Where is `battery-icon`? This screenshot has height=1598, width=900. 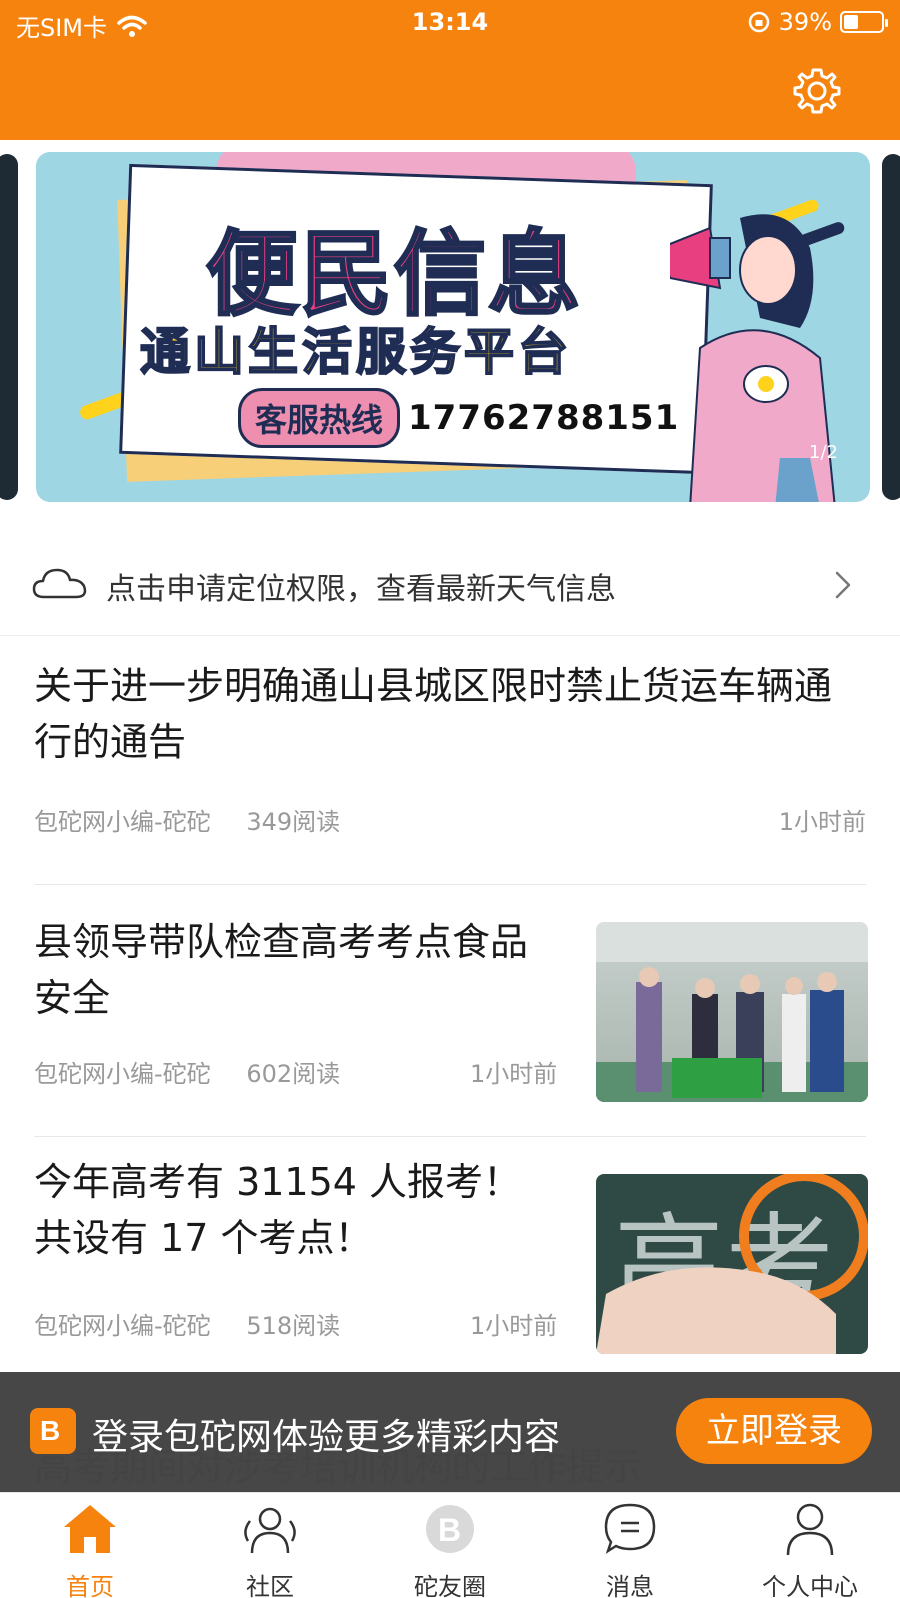 battery-icon is located at coordinates (864, 22).